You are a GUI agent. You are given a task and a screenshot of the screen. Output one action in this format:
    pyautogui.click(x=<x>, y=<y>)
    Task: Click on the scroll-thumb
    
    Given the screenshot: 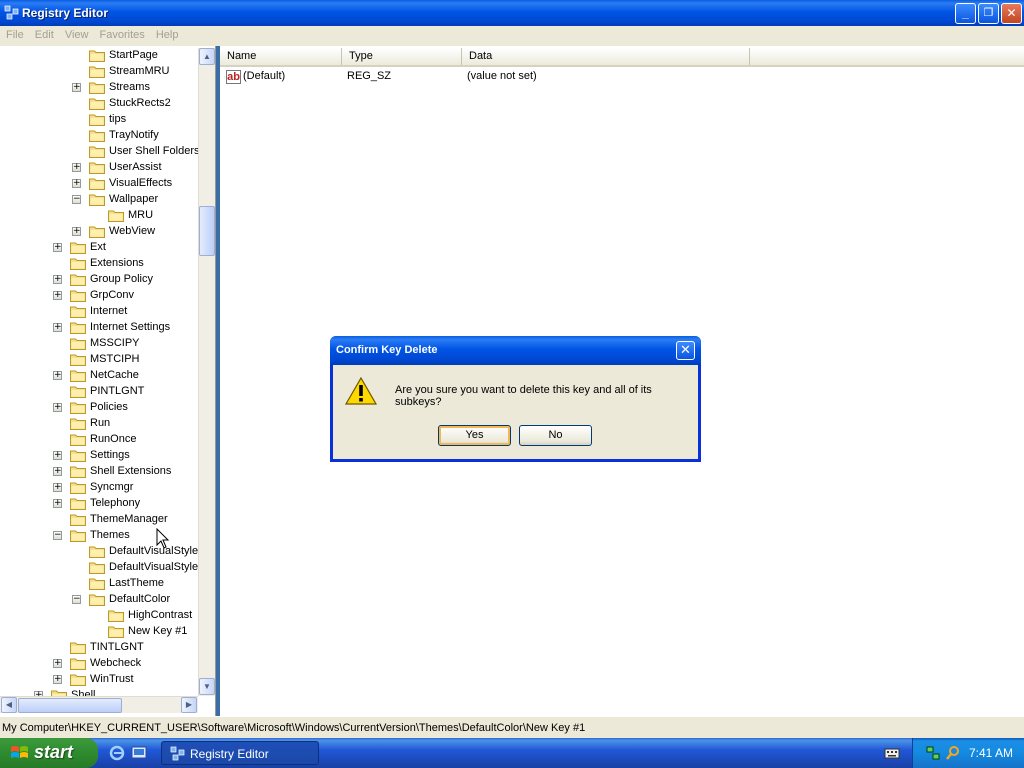 What is the action you would take?
    pyautogui.click(x=207, y=231)
    